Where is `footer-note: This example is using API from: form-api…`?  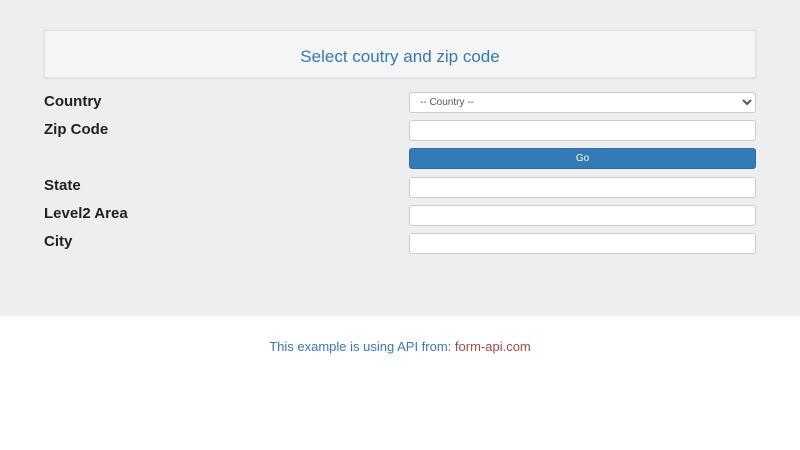
footer-note: This example is using API from: form-api… is located at coordinates (400, 346).